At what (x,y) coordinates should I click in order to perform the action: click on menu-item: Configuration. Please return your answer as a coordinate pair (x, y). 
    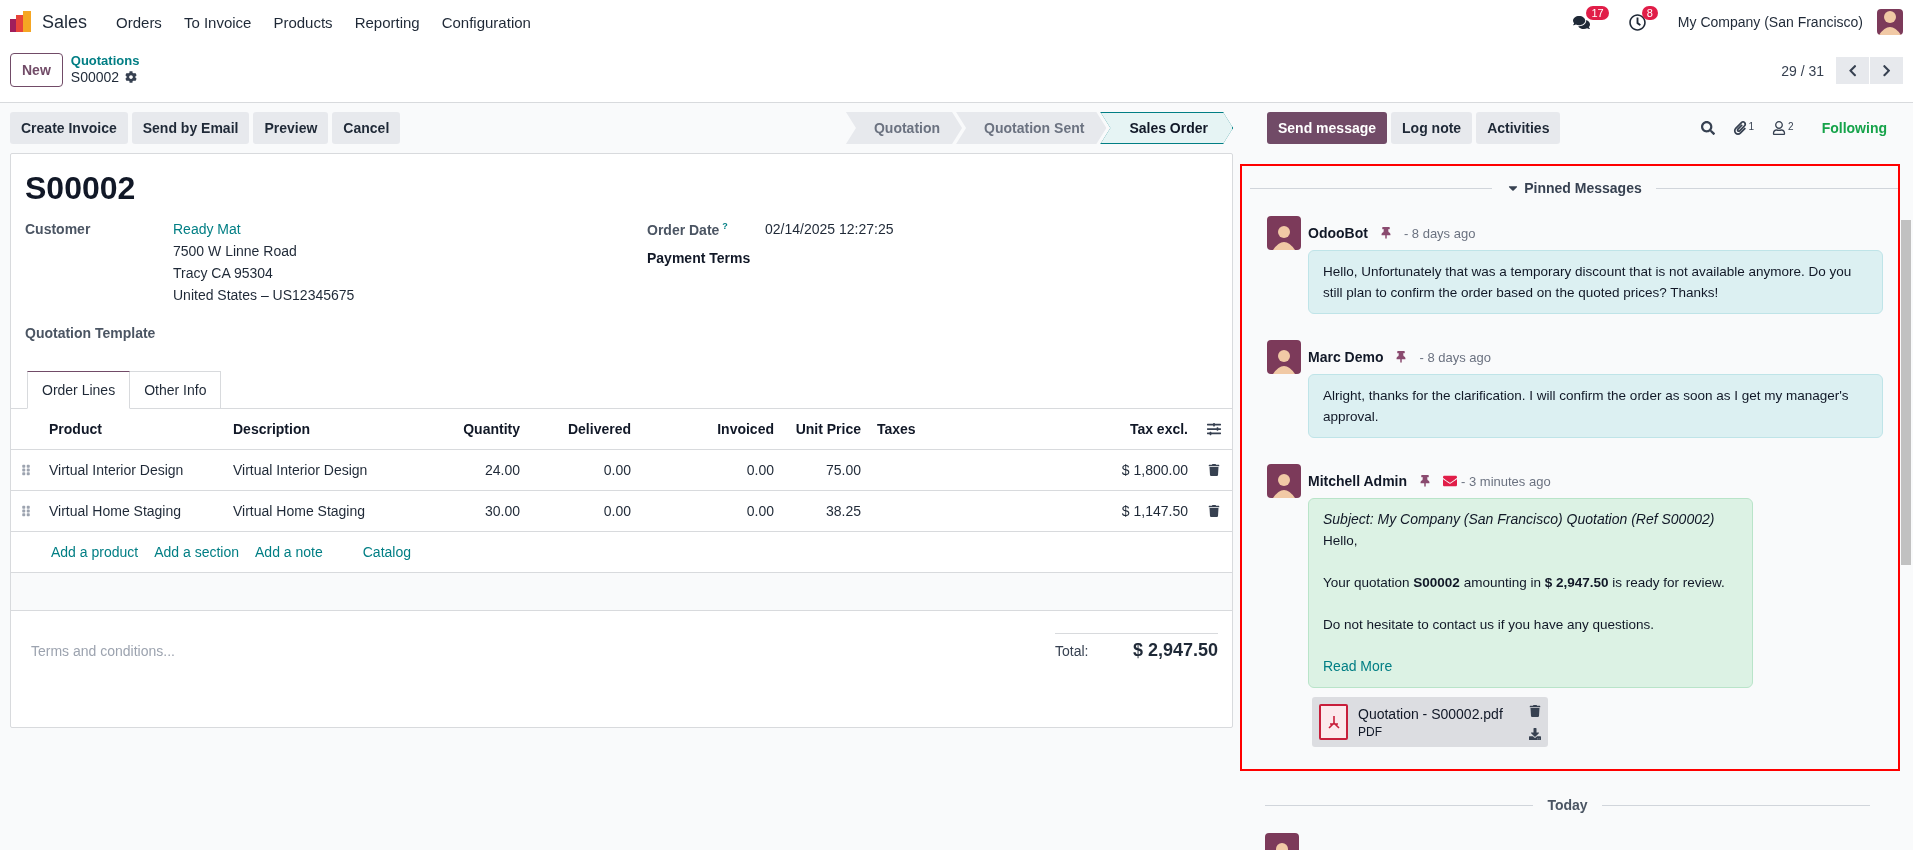
    Looking at the image, I should click on (486, 22).